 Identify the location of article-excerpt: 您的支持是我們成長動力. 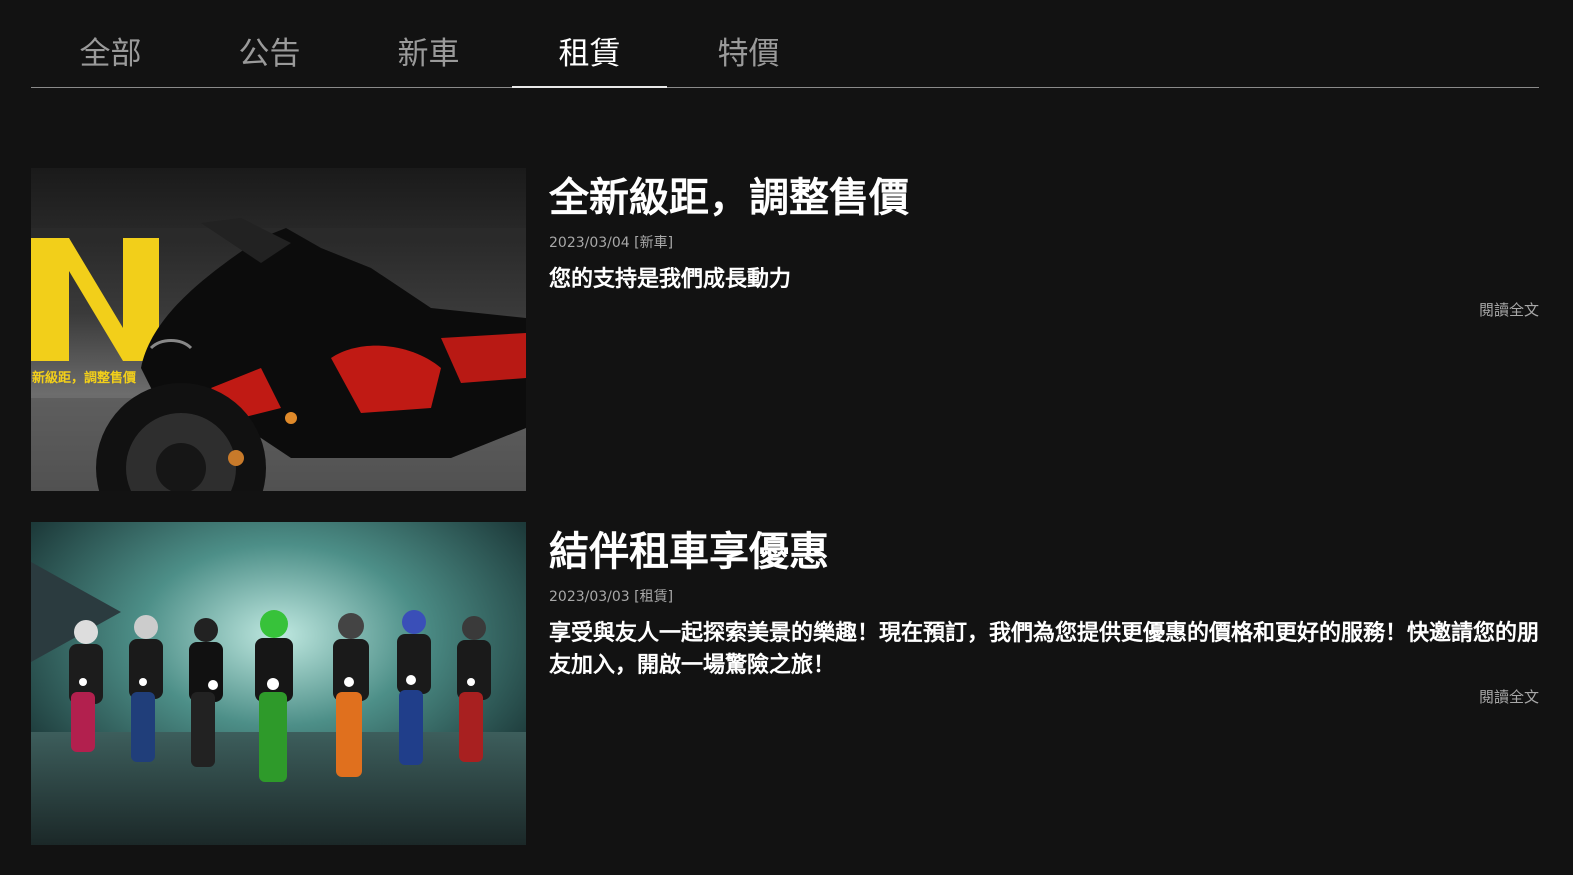
(670, 279).